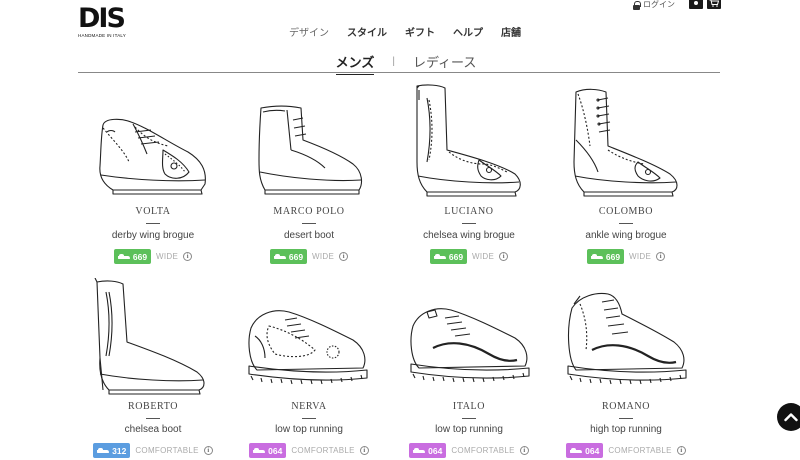 The width and height of the screenshot is (800, 460). What do you see at coordinates (400, 63) in the screenshot?
I see `gender-tabs: メンズ | レディース` at bounding box center [400, 63].